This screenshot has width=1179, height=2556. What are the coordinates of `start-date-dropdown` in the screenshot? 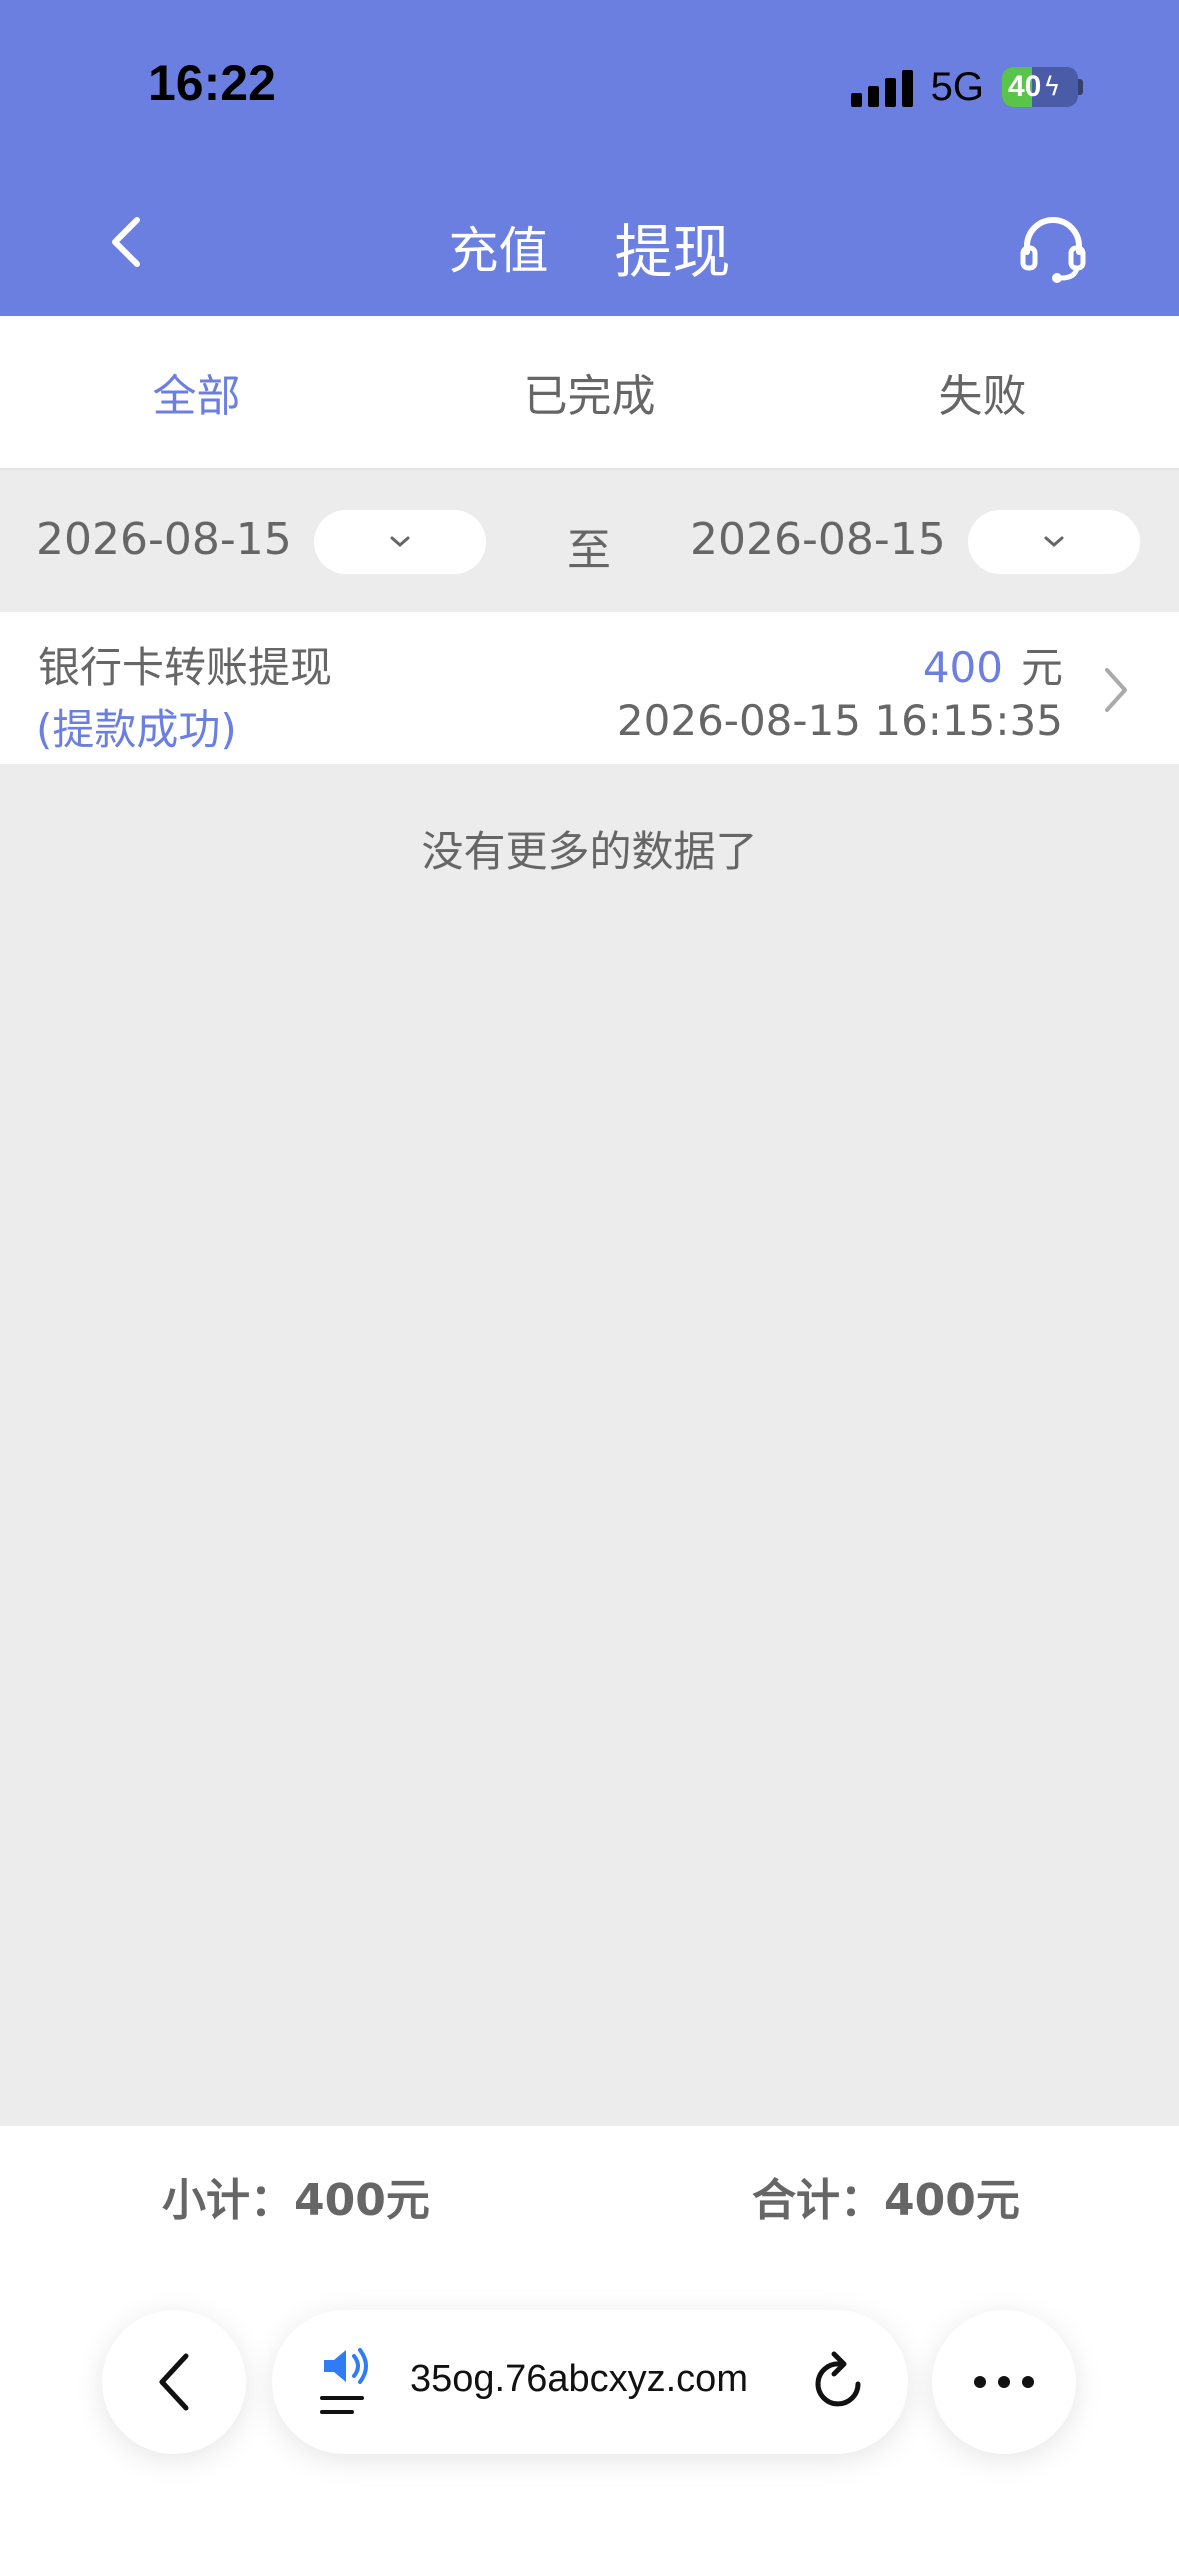 It's located at (400, 542).